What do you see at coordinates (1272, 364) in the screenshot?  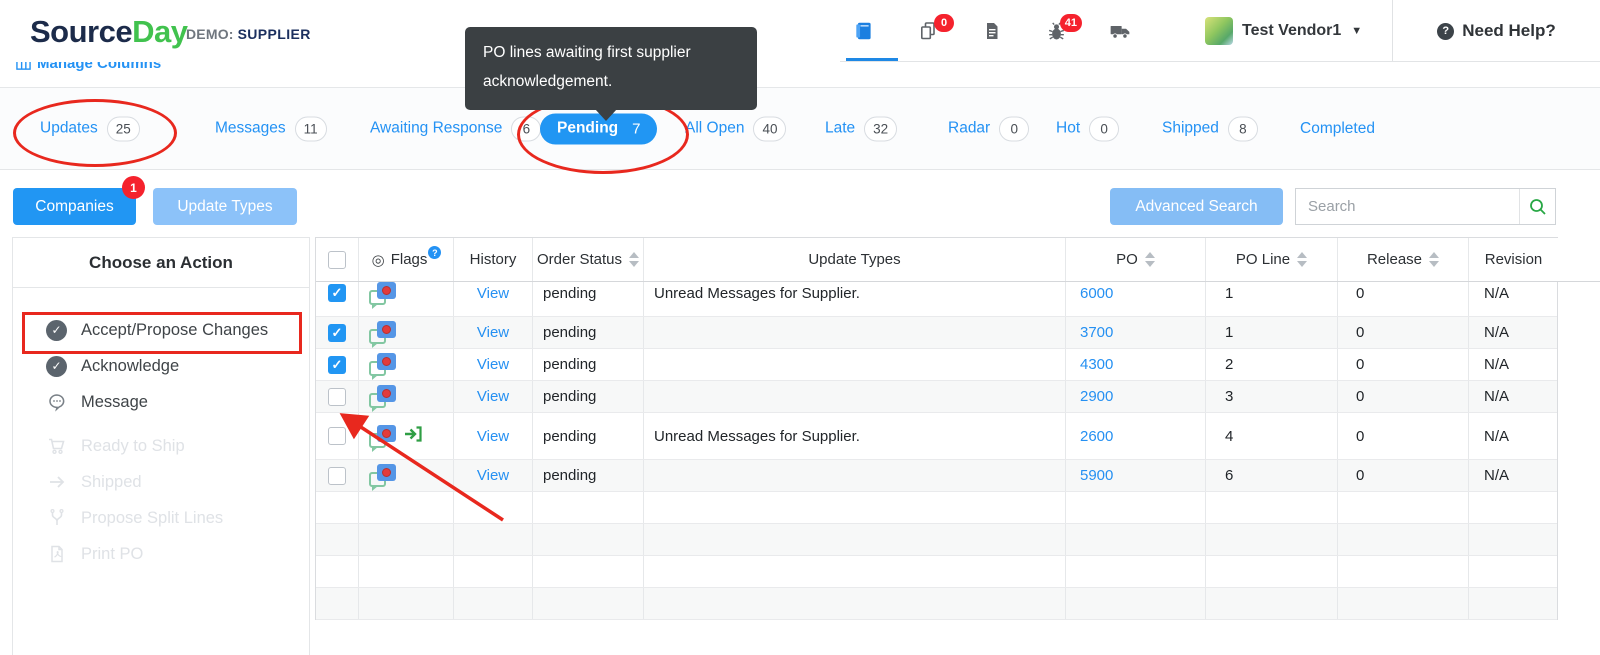 I see `cell-po_line: 2` at bounding box center [1272, 364].